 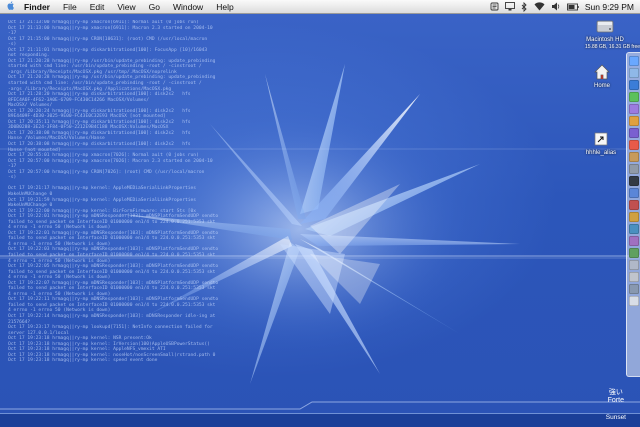 I want to click on desktop-icon-label: hhhle_alias, so click(x=601, y=153).